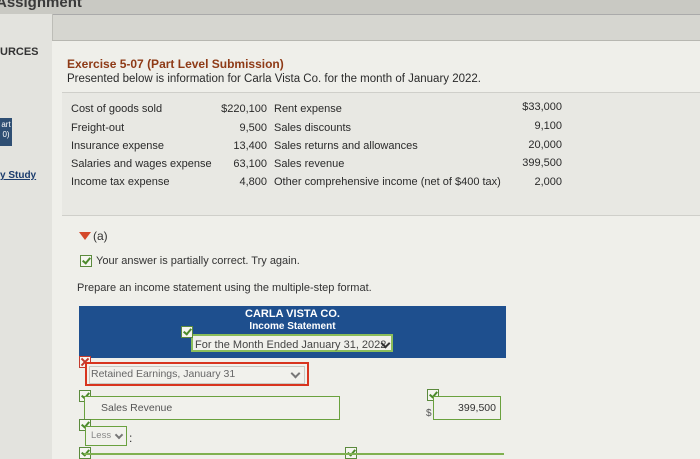 This screenshot has height=459, width=700. What do you see at coordinates (86, 261) in the screenshot?
I see `partial-check-icon` at bounding box center [86, 261].